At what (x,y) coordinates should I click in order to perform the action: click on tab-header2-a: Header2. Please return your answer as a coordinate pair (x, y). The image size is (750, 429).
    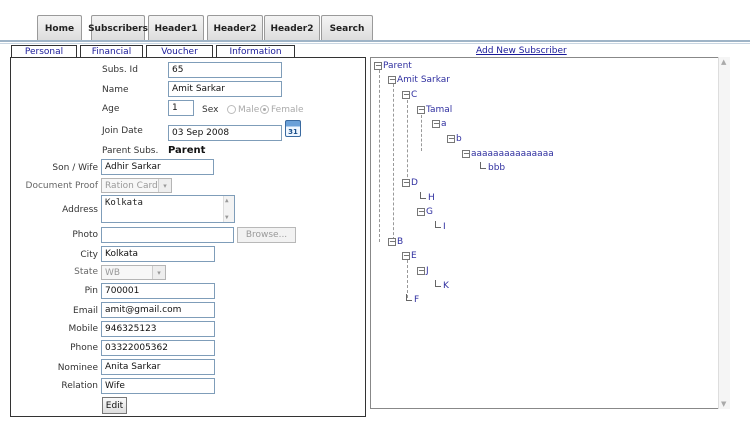
    Looking at the image, I should click on (235, 28).